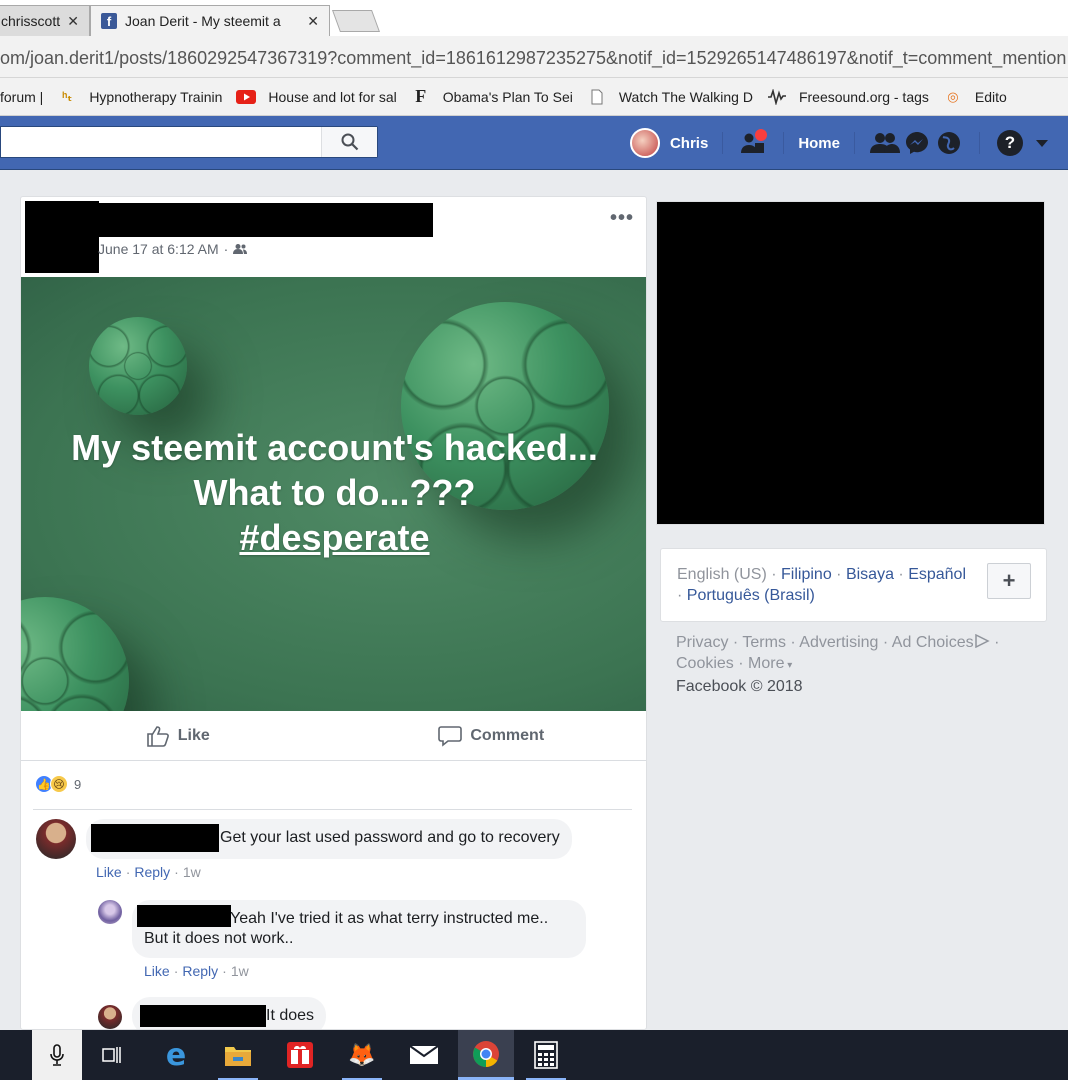 The height and width of the screenshot is (1080, 1068). What do you see at coordinates (238, 1055) in the screenshot?
I see `file-explorer-button` at bounding box center [238, 1055].